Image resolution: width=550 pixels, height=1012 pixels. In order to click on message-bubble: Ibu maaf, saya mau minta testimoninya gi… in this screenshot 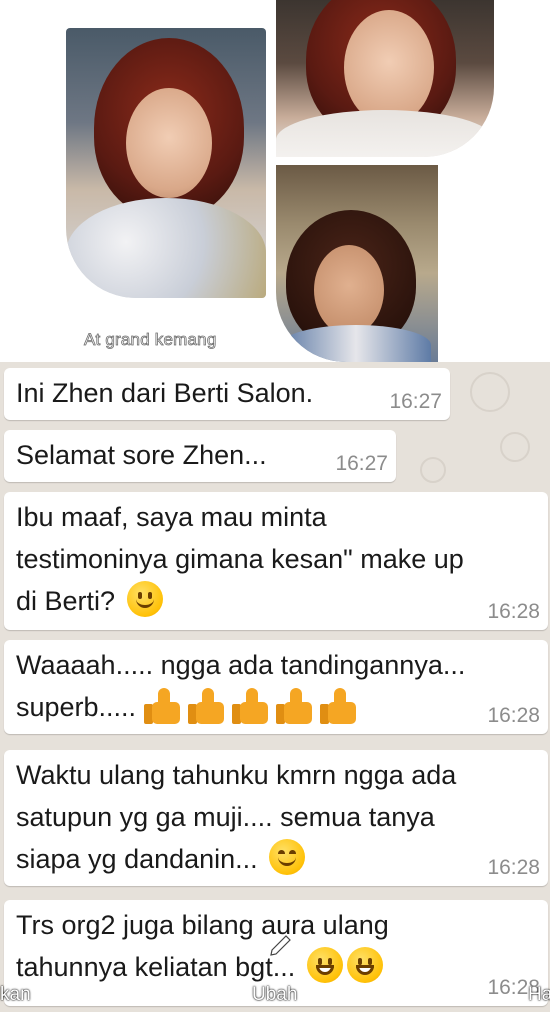, I will do `click(276, 561)`.